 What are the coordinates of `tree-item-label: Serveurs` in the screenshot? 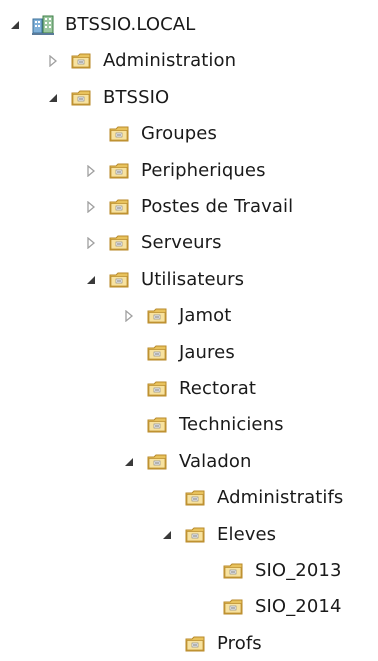 It's located at (181, 243).